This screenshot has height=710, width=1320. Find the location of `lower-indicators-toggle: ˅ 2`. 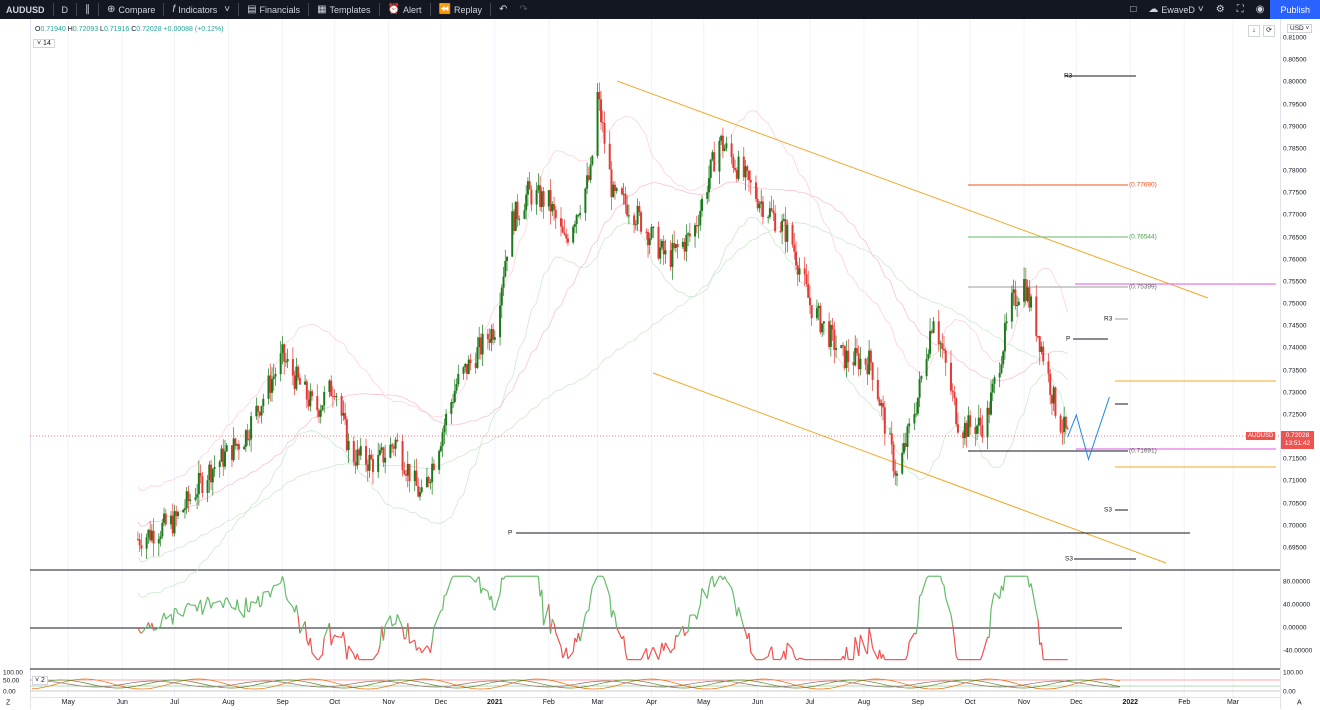

lower-indicators-toggle: ˅ 2 is located at coordinates (40, 680).